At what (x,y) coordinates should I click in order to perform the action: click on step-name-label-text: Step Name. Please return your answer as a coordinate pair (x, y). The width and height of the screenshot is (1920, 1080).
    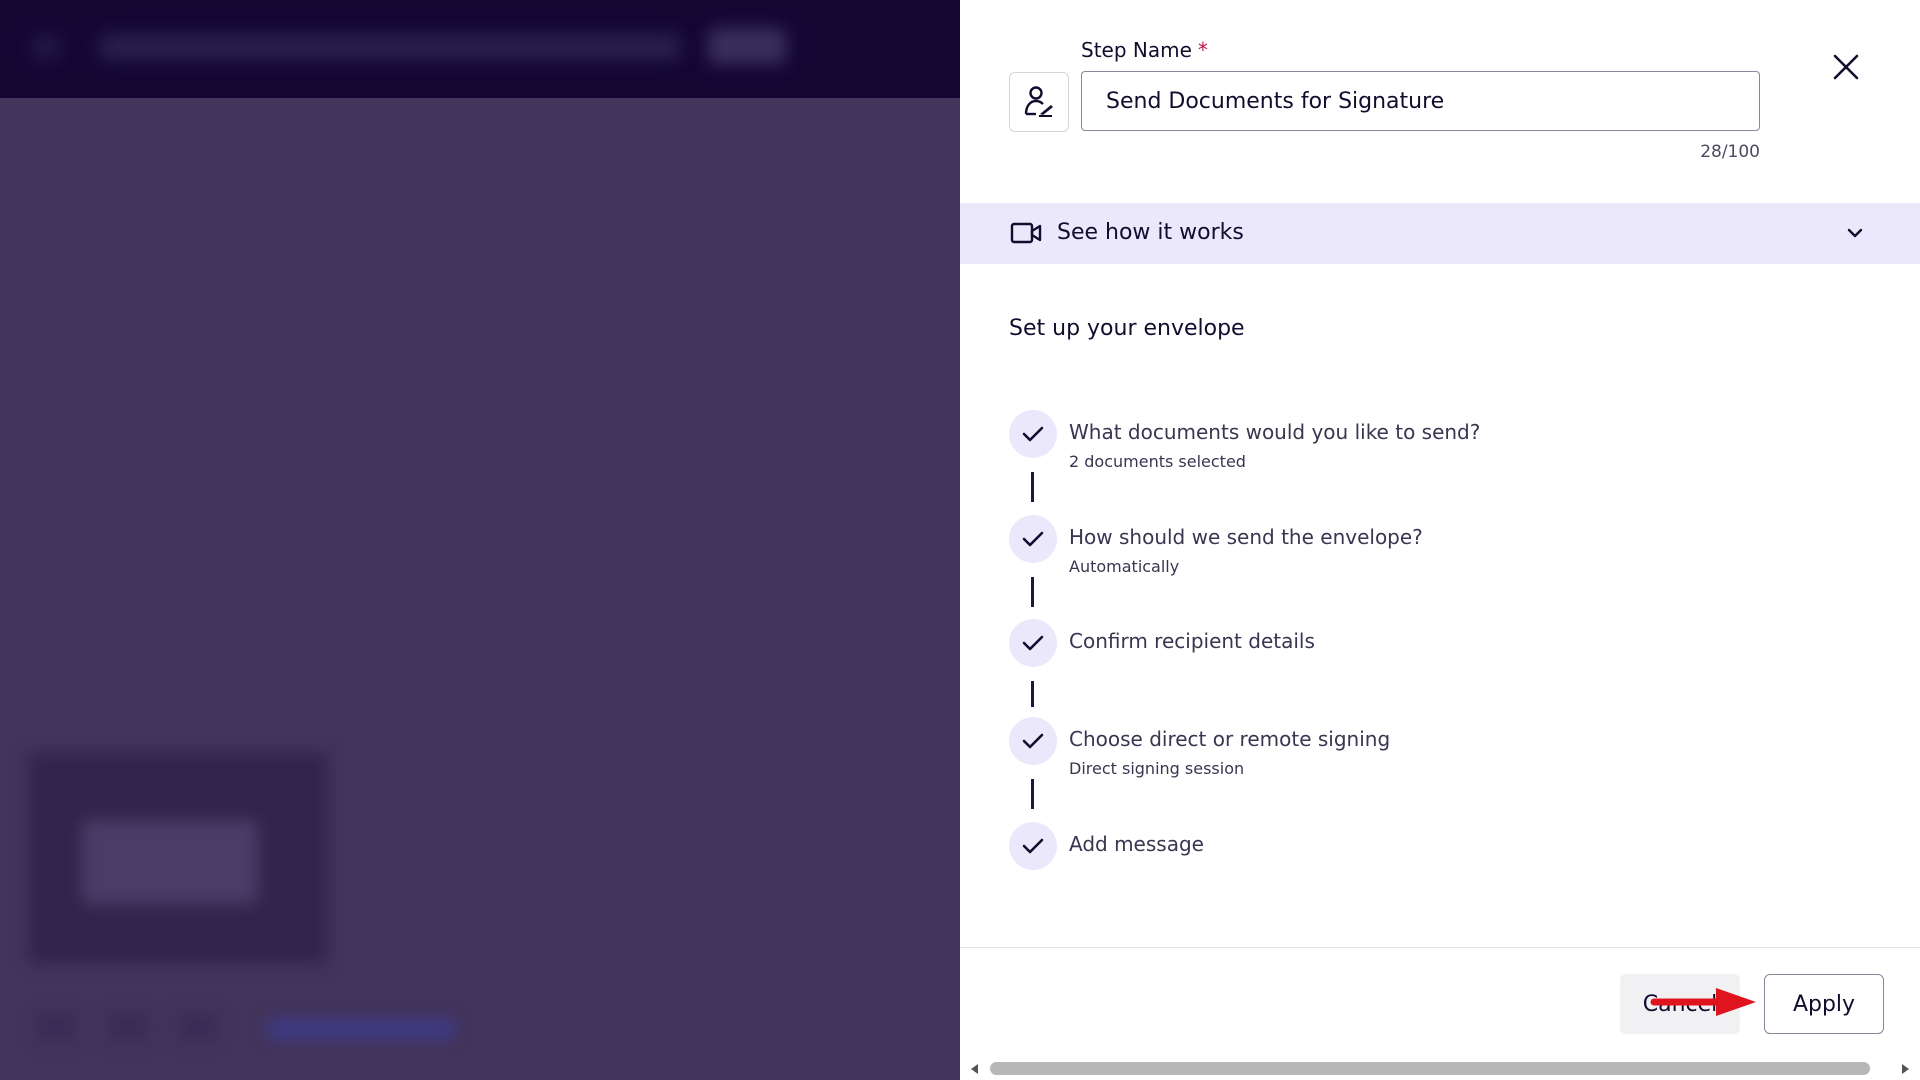
    Looking at the image, I should click on (1136, 50).